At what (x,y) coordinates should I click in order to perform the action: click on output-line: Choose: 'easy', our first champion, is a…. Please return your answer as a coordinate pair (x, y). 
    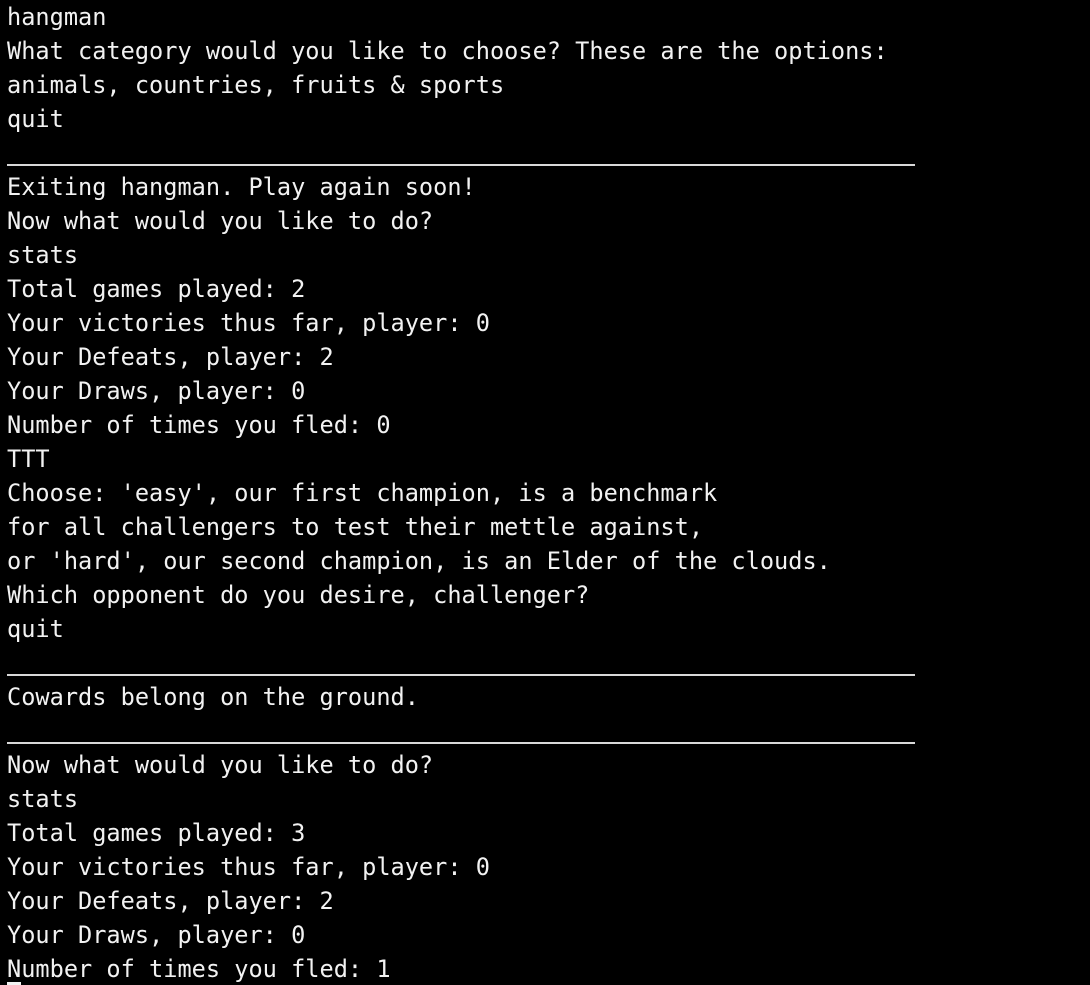
    Looking at the image, I should click on (362, 493).